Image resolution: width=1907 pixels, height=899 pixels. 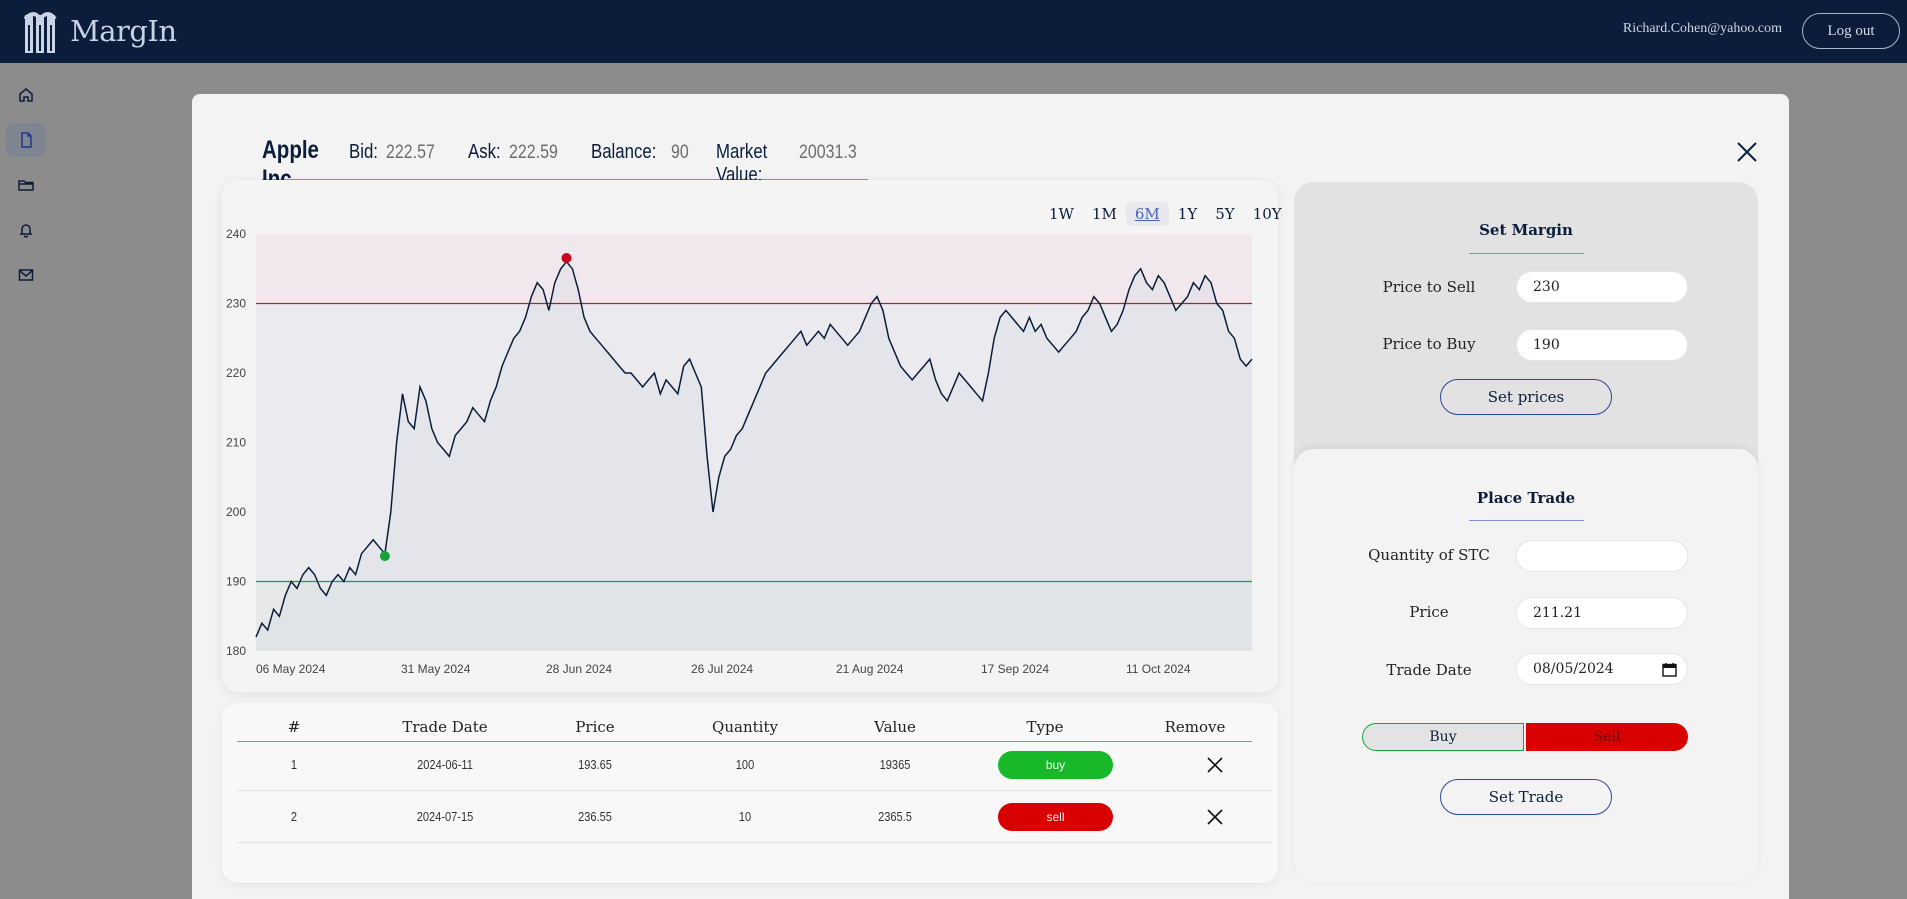 I want to click on price-label: Price, so click(x=1429, y=612).